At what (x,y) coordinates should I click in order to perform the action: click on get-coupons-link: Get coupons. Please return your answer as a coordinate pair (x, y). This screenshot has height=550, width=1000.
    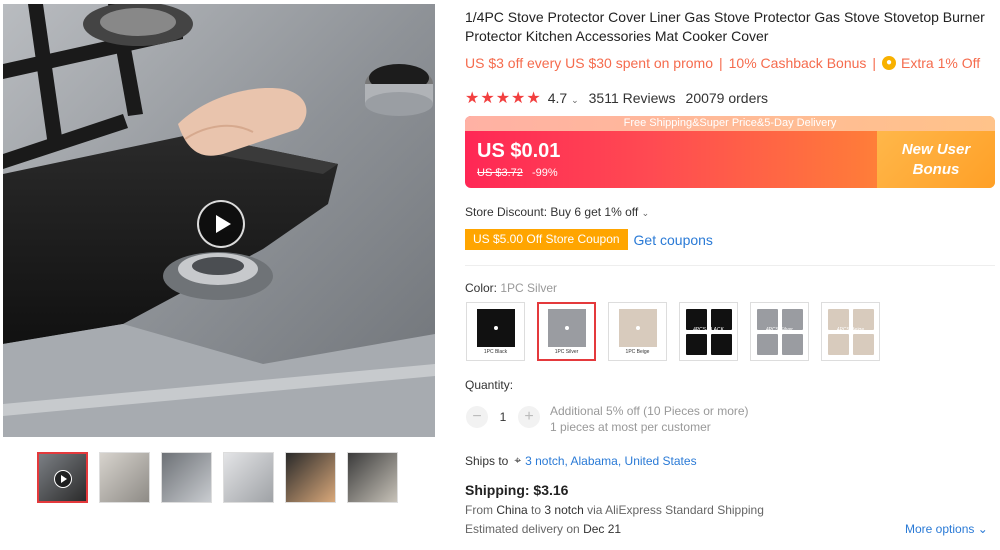
    Looking at the image, I should click on (673, 240).